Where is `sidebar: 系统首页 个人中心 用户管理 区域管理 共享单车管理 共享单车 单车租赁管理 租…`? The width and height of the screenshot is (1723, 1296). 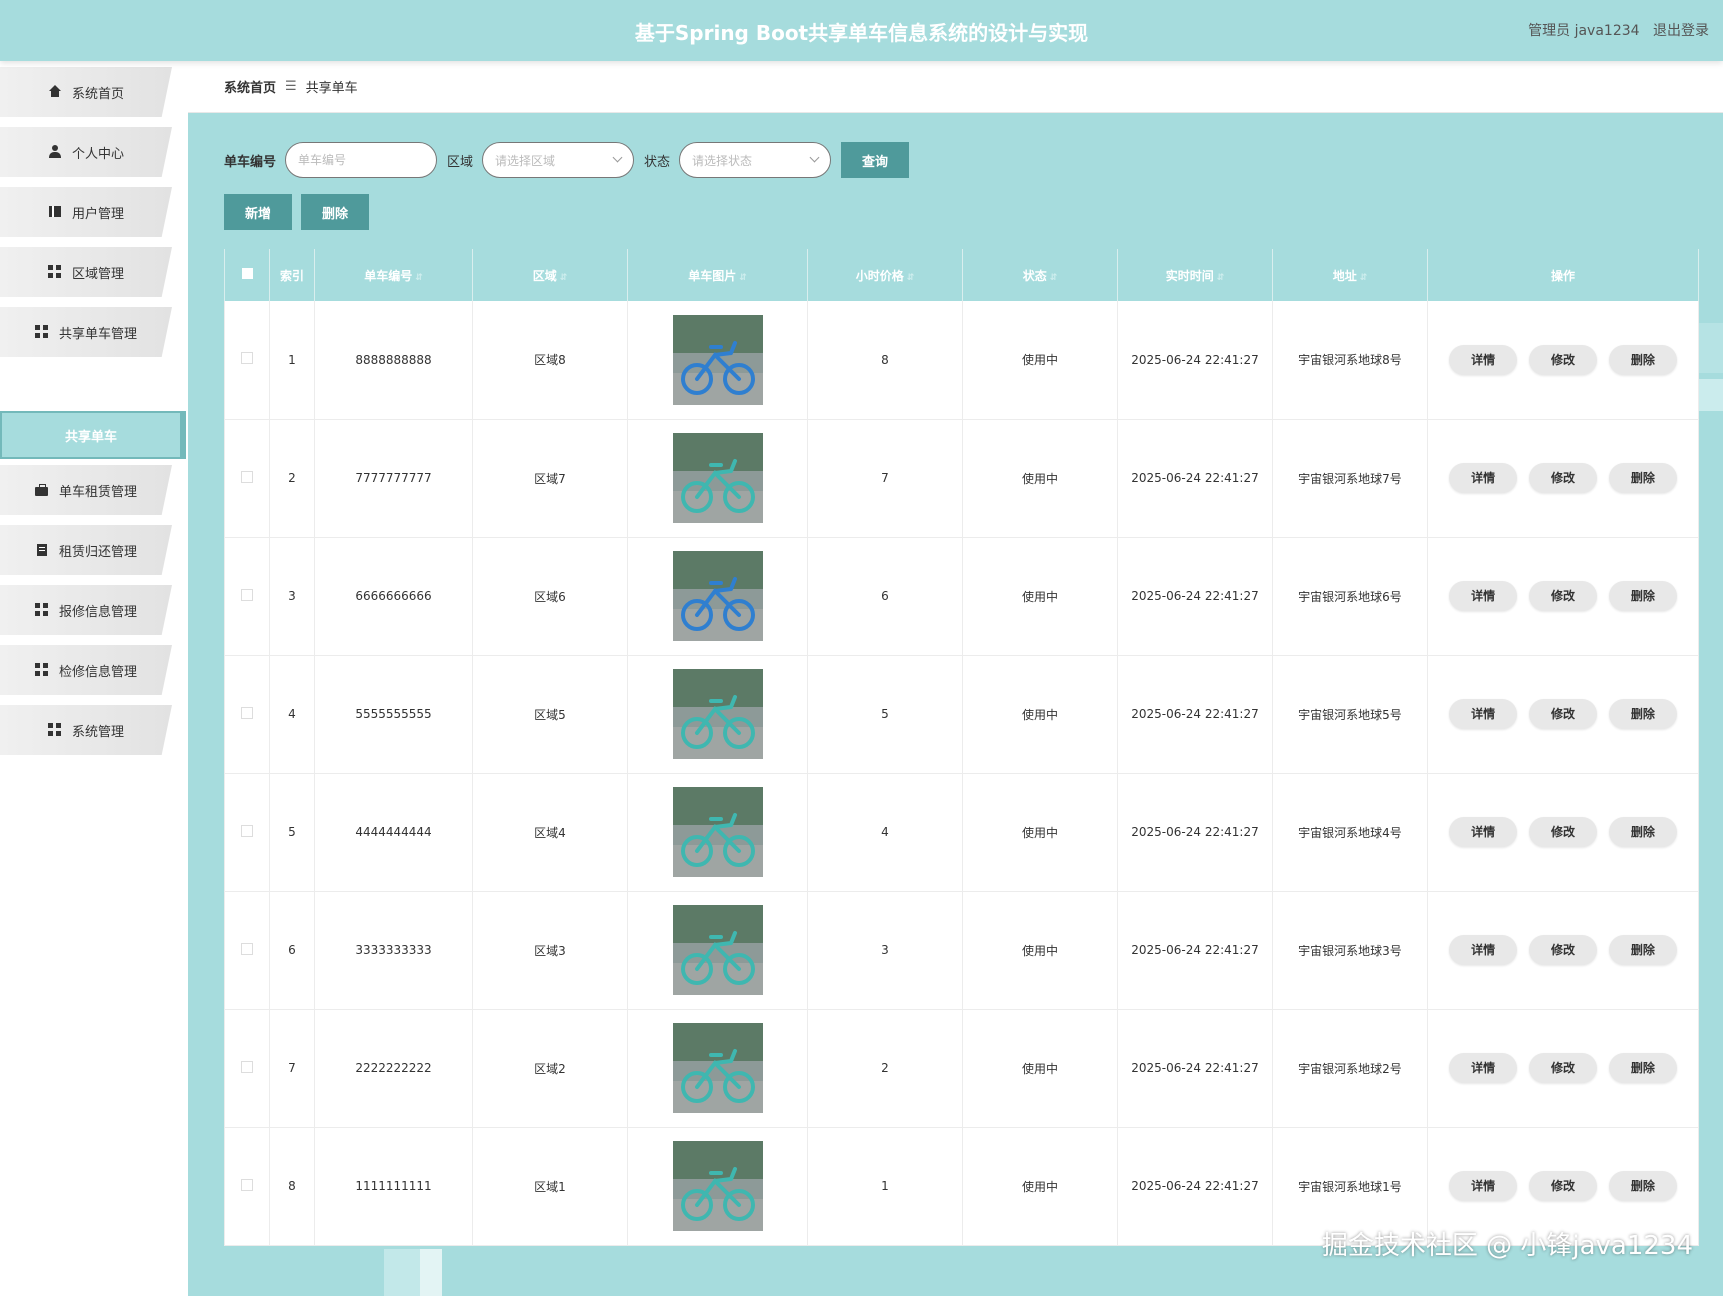 sidebar: 系统首页 个人中心 用户管理 区域管理 共享单车管理 共享单车 单车租赁管理 租… is located at coordinates (94, 678).